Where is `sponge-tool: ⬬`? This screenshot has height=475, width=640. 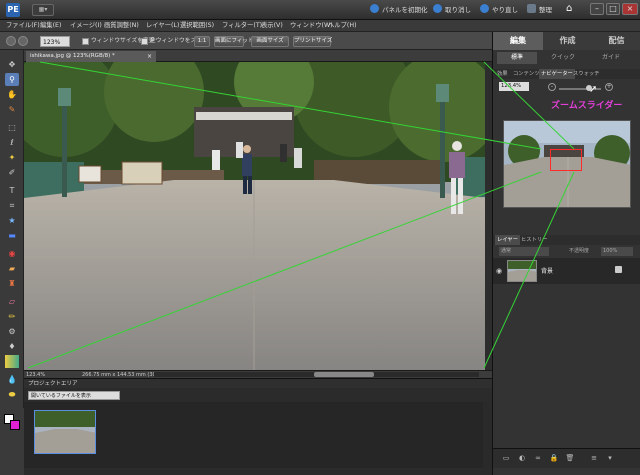
sponge-tool: ⬬ is located at coordinates (12, 394).